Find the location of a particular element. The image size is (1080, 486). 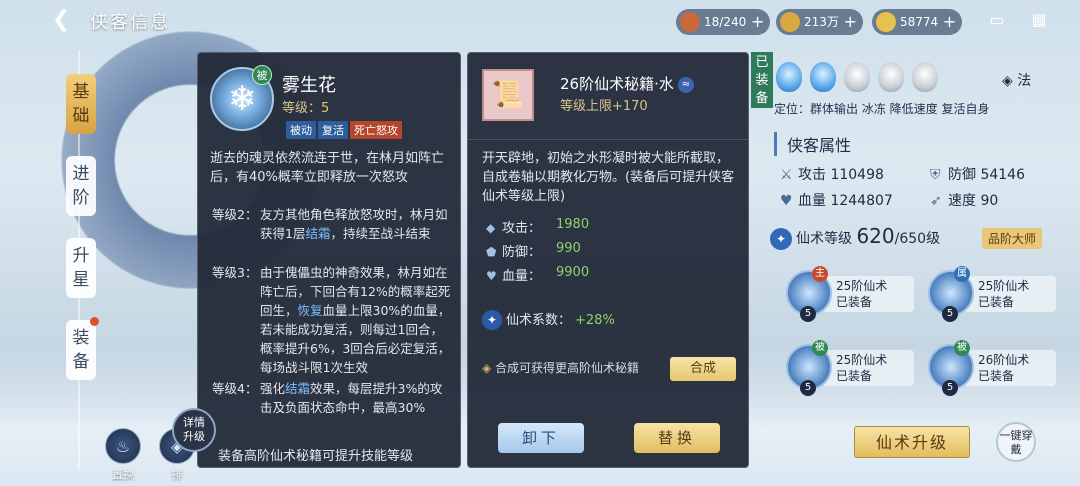

replace-book-button: 替换 is located at coordinates (677, 438).